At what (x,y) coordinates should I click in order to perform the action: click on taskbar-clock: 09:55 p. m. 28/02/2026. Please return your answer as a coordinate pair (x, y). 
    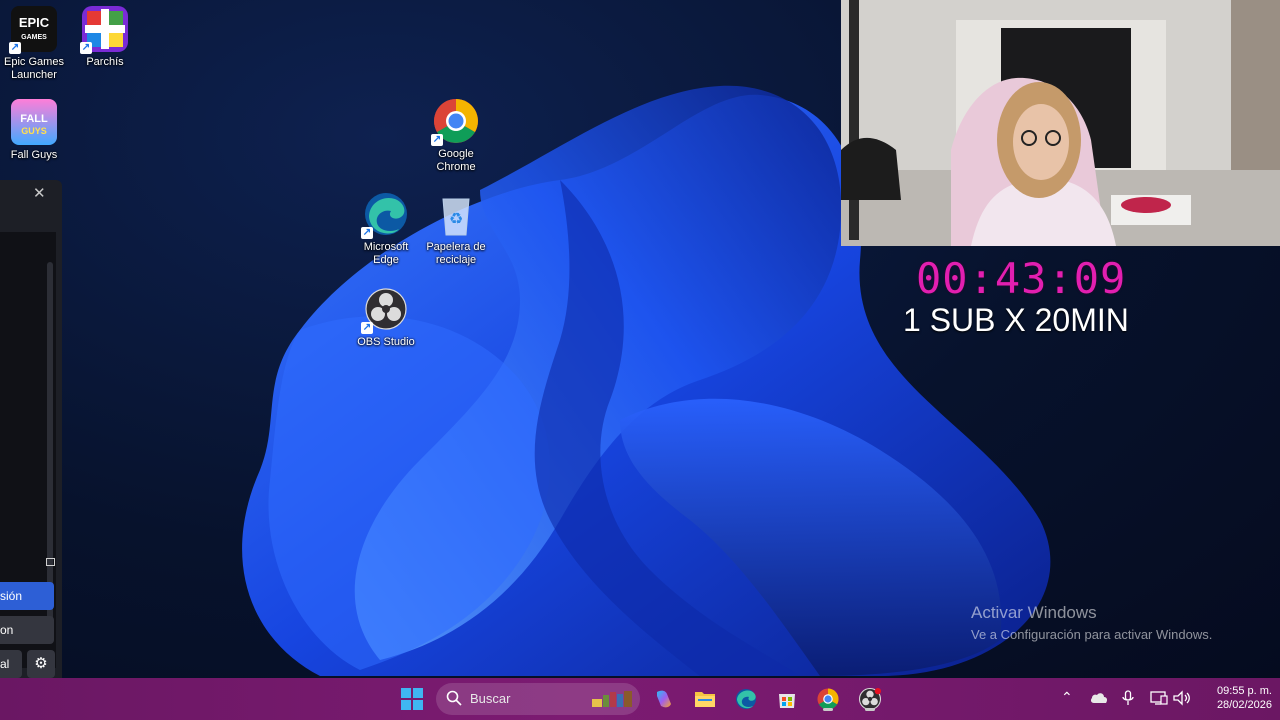
    Looking at the image, I should click on (1236, 698).